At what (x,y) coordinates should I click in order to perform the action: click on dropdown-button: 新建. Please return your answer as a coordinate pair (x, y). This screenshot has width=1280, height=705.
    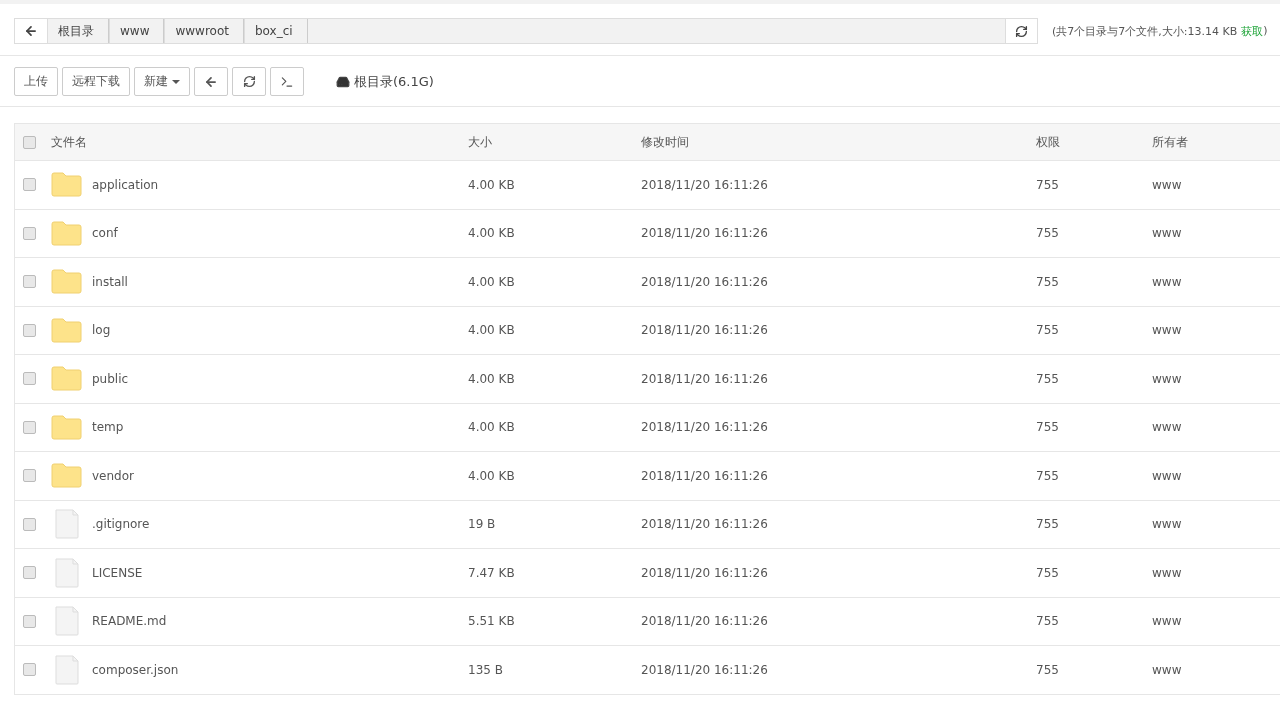
    Looking at the image, I should click on (162, 81).